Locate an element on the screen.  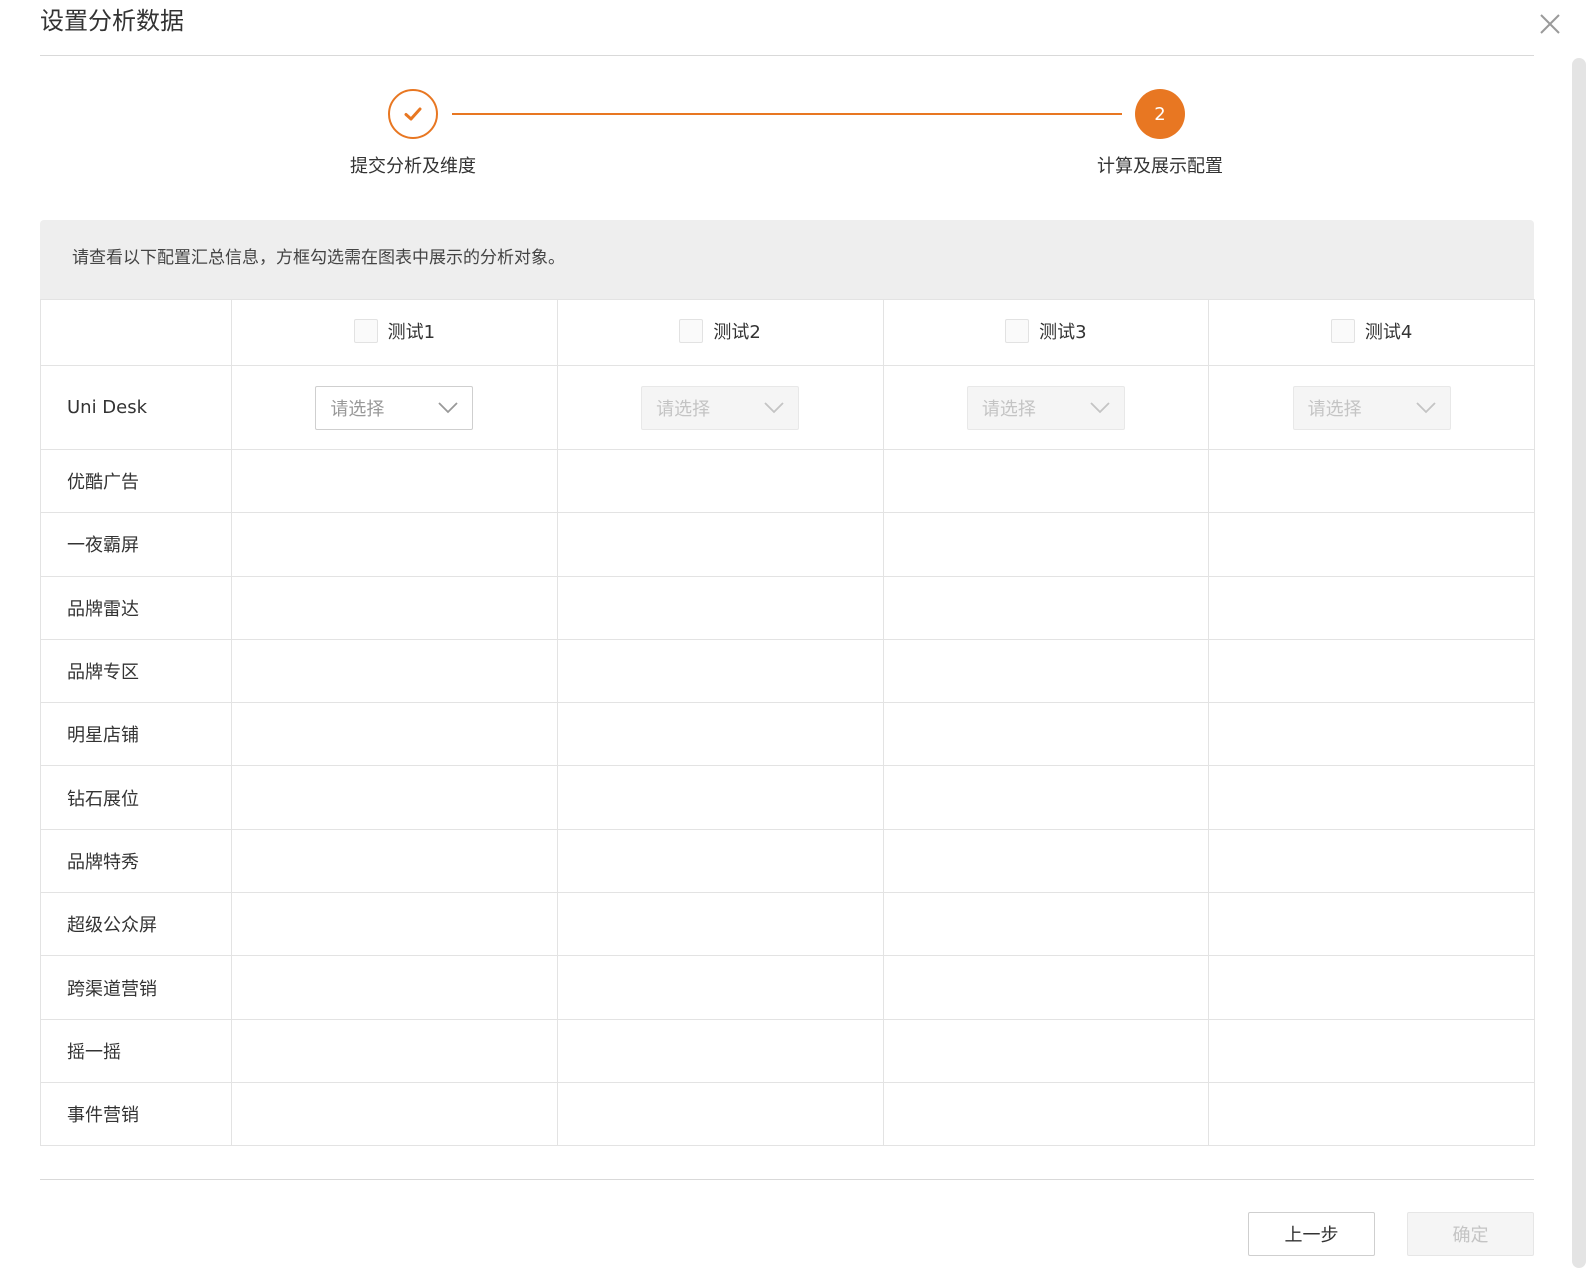
column-header: 测试1 is located at coordinates (394, 332).